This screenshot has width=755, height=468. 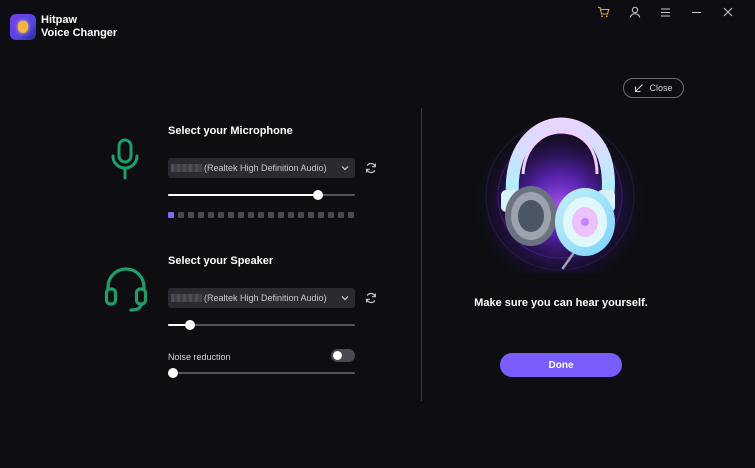 I want to click on microphone-device-text: (Realtek High Definition Audio), so click(x=265, y=168).